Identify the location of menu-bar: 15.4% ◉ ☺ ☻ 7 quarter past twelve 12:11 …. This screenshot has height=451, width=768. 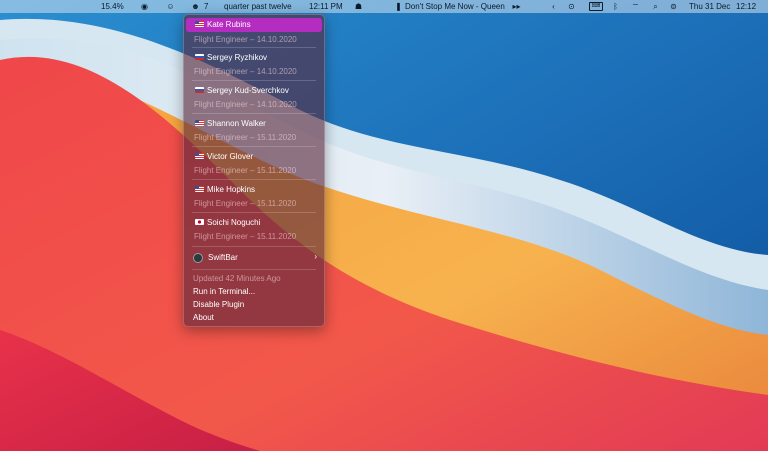
(384, 6).